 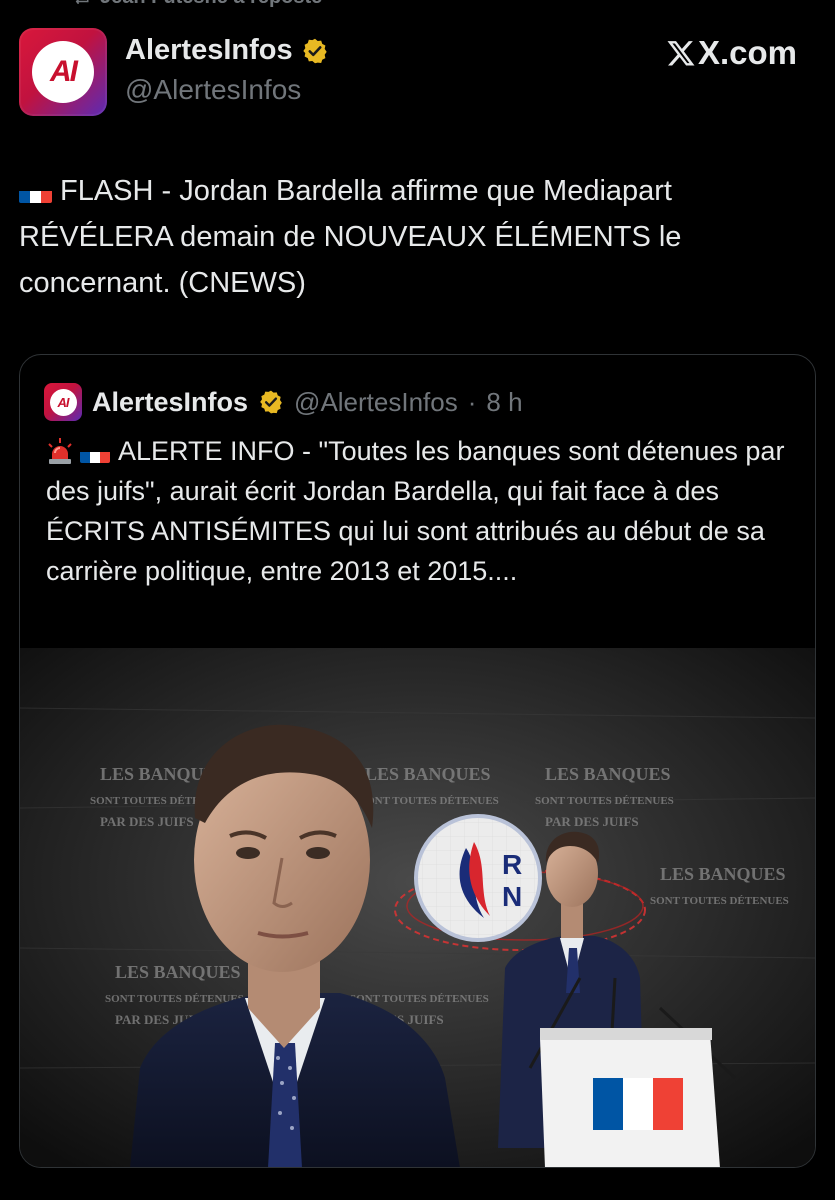 I want to click on quoted-avatar-logo: AI, so click(x=63, y=402).